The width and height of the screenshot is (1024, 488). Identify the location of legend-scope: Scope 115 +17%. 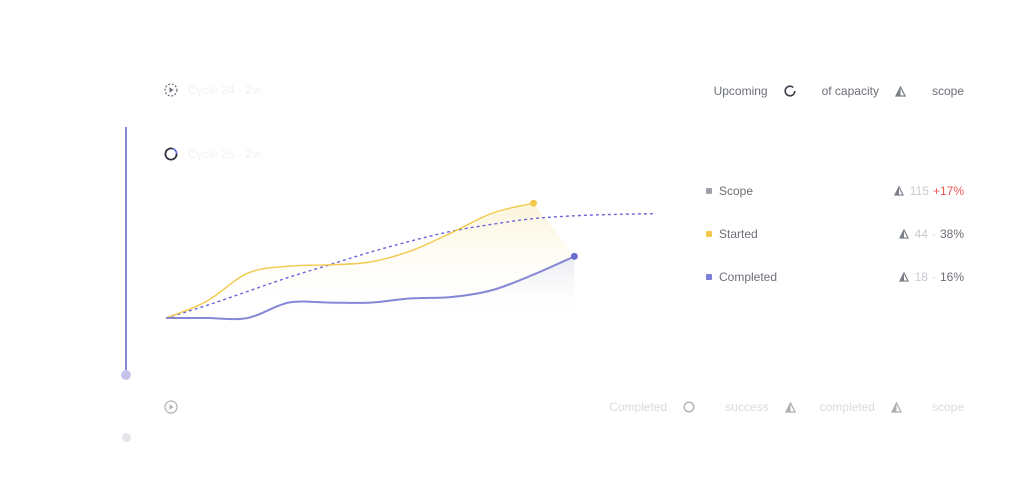
(835, 191).